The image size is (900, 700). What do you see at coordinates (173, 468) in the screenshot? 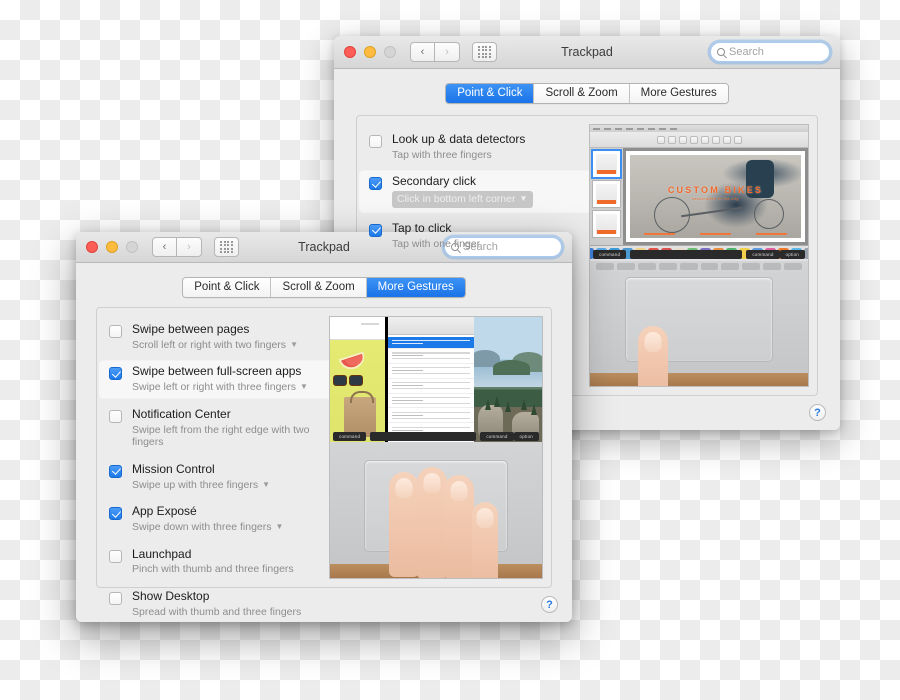
I see `option-title: Mission Control` at bounding box center [173, 468].